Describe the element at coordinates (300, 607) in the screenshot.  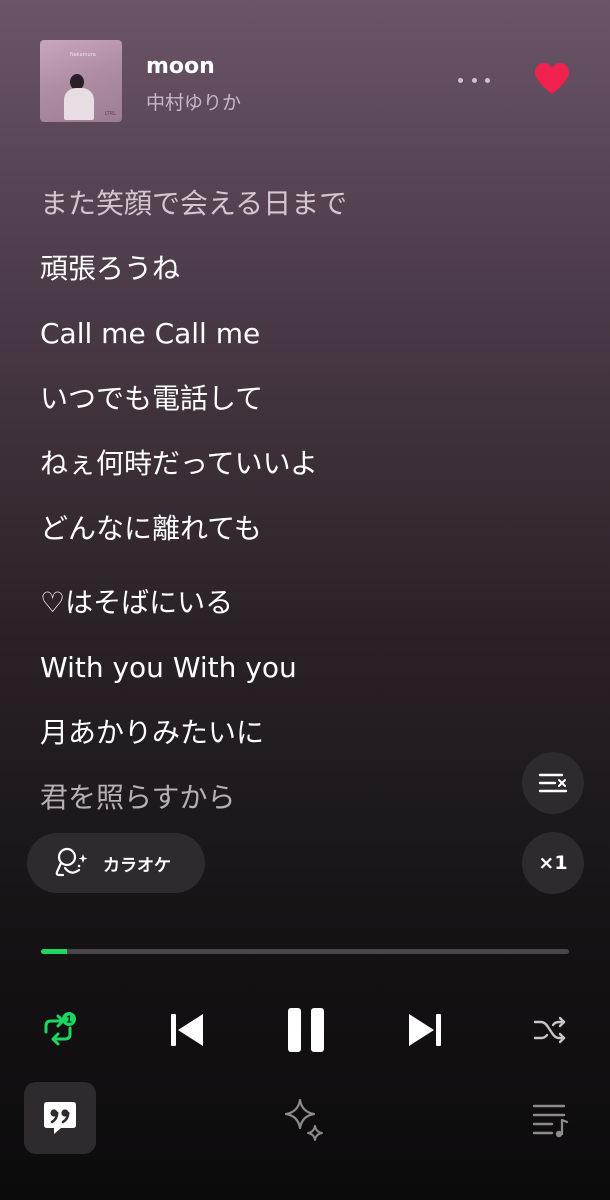
I see `lyric-line: ♡はそばにいる` at that location.